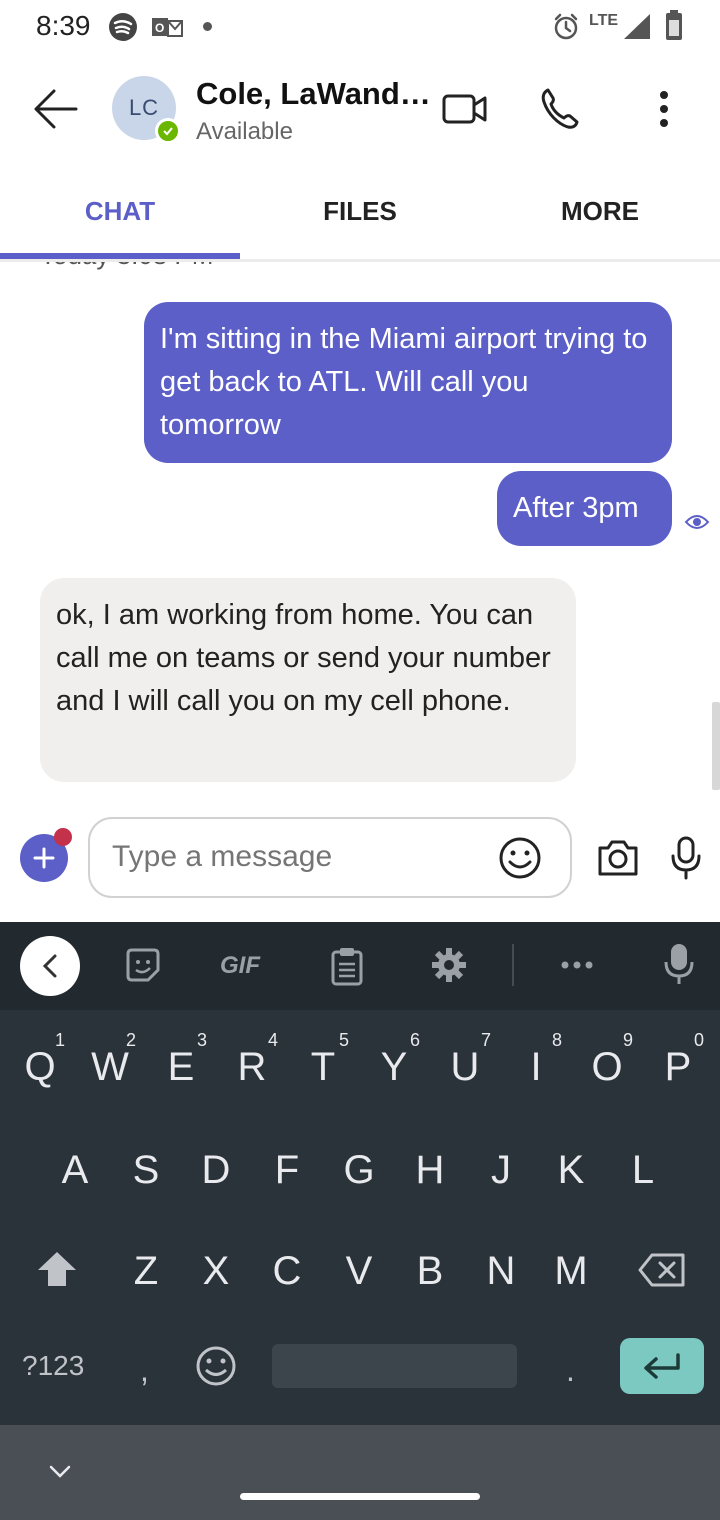 Image resolution: width=720 pixels, height=1520 pixels. Describe the element at coordinates (287, 1271) in the screenshot. I see `key-c: C` at that location.